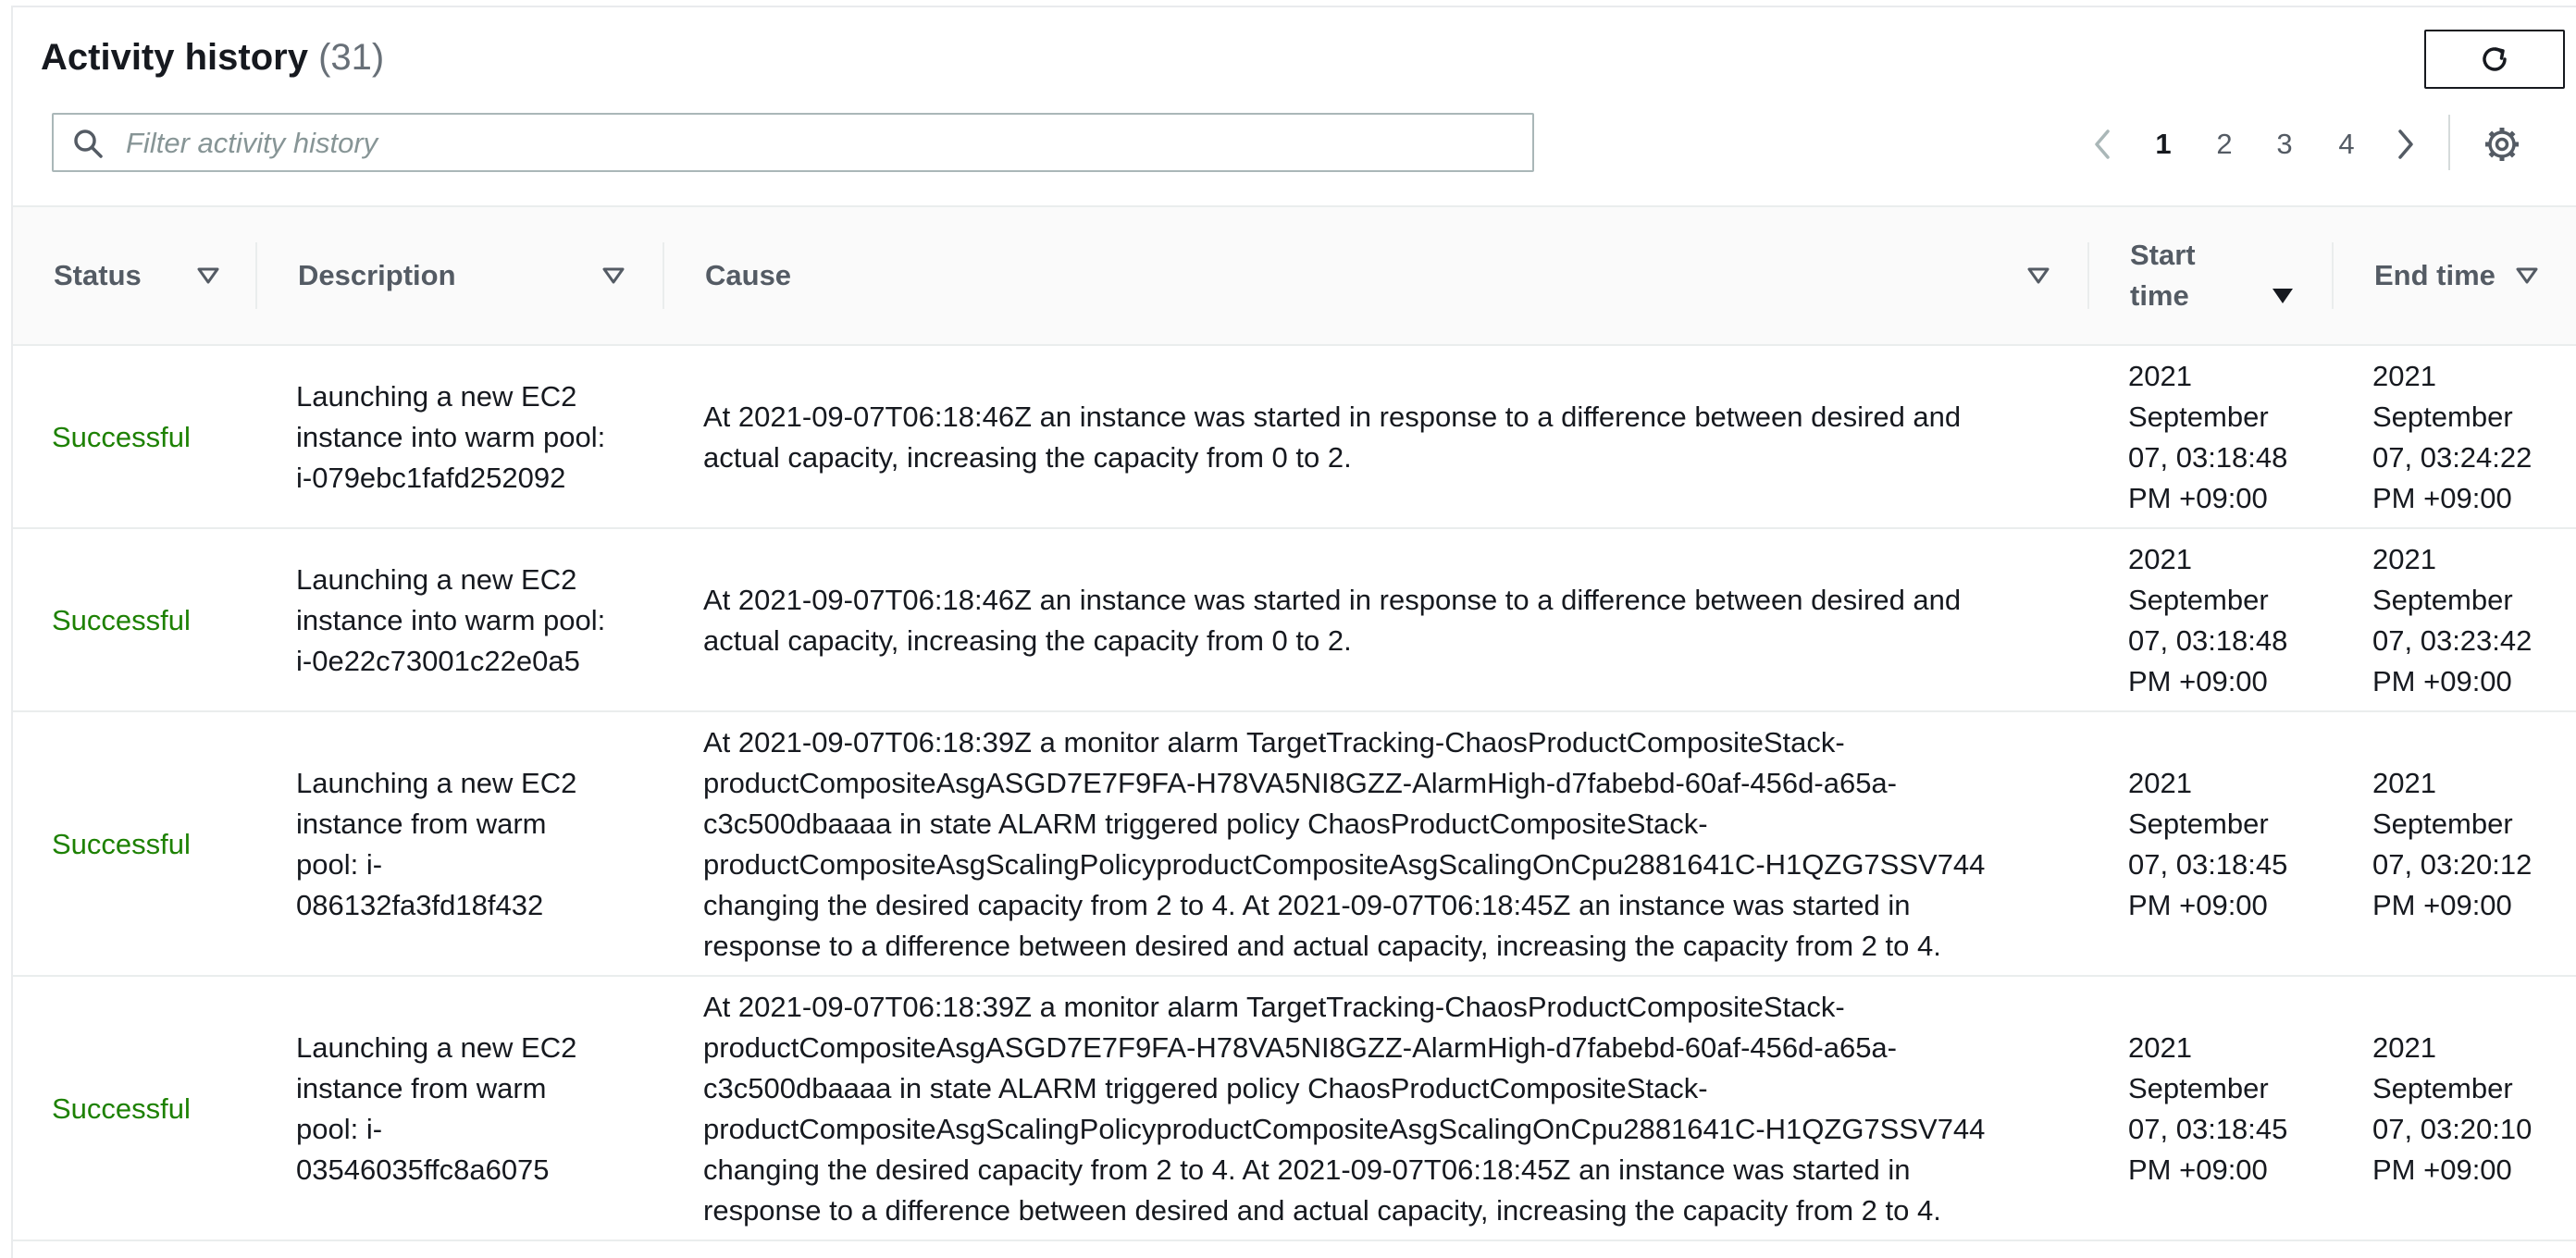 This screenshot has width=2576, height=1258. I want to click on chevron-right-icon, so click(2406, 145).